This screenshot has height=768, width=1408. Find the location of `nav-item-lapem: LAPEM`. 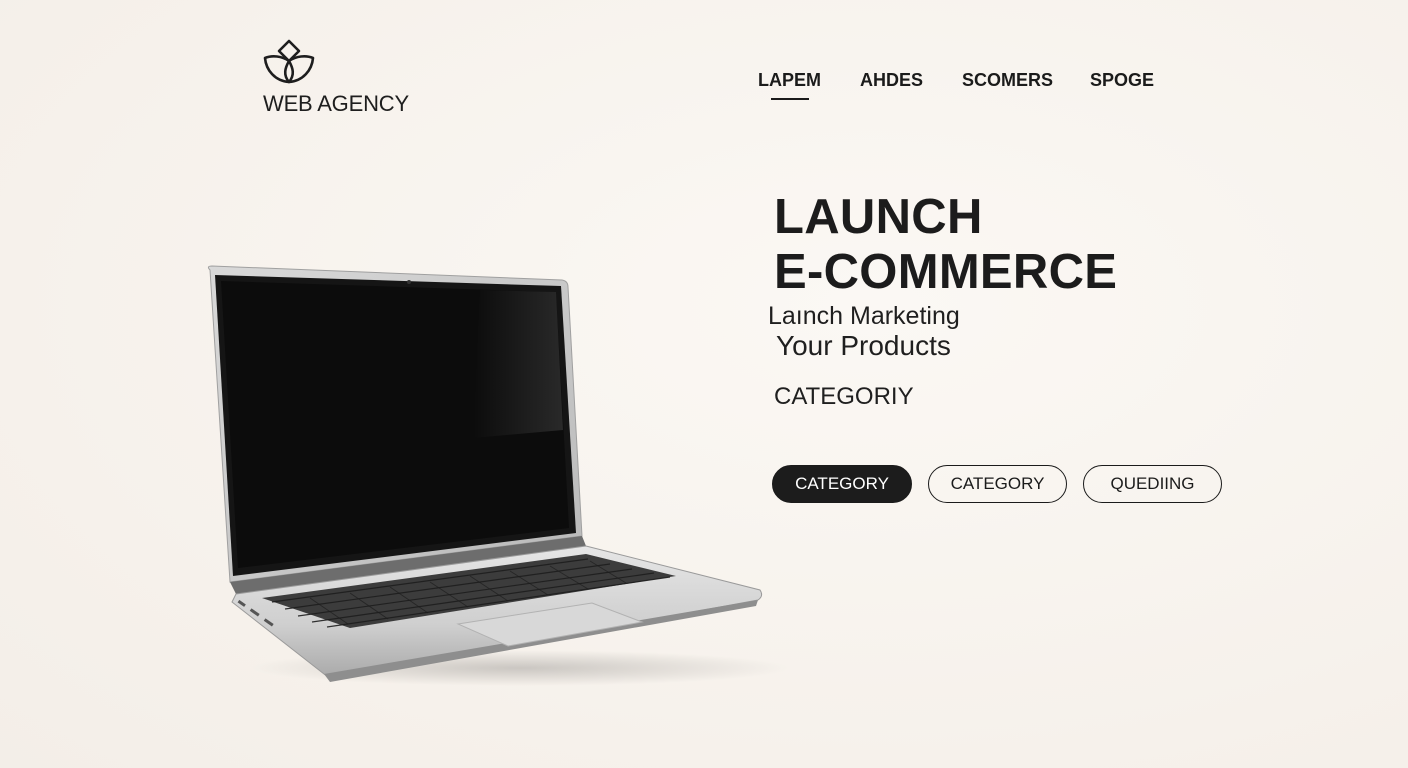

nav-item-lapem: LAPEM is located at coordinates (789, 85).